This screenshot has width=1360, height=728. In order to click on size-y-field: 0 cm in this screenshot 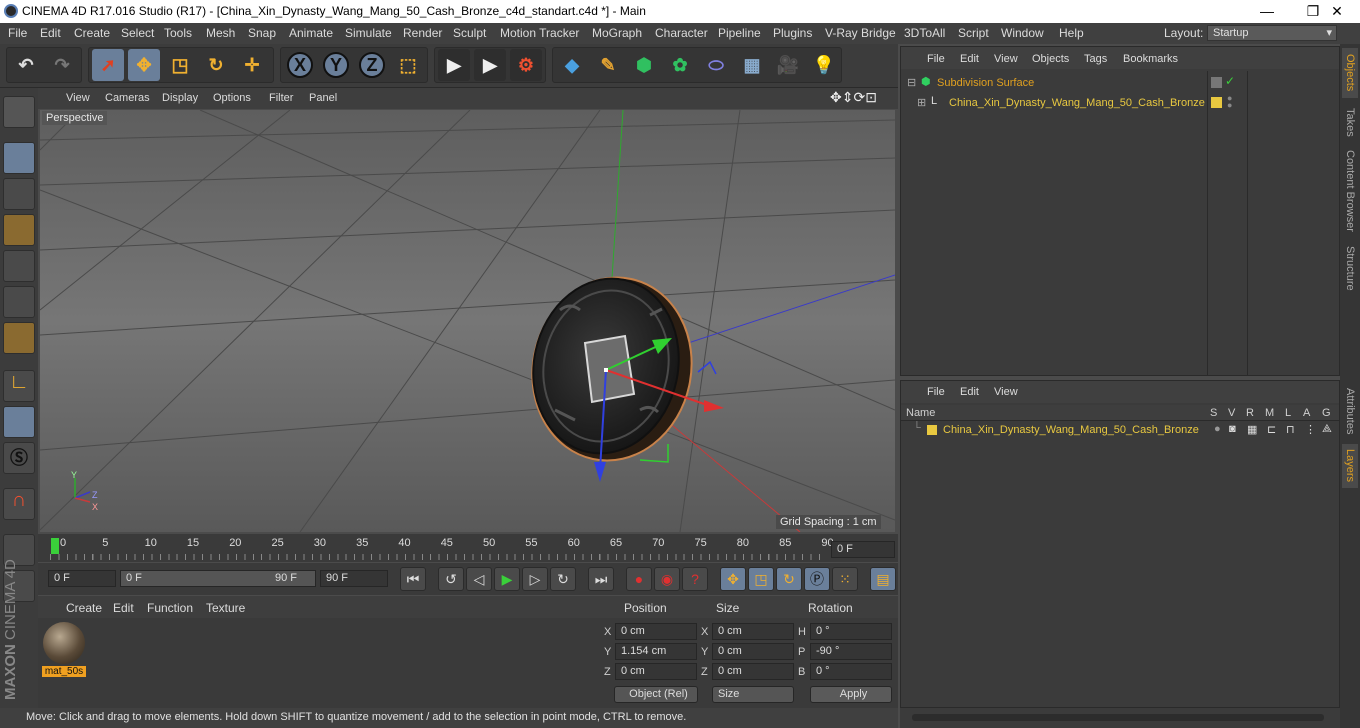, I will do `click(753, 651)`.